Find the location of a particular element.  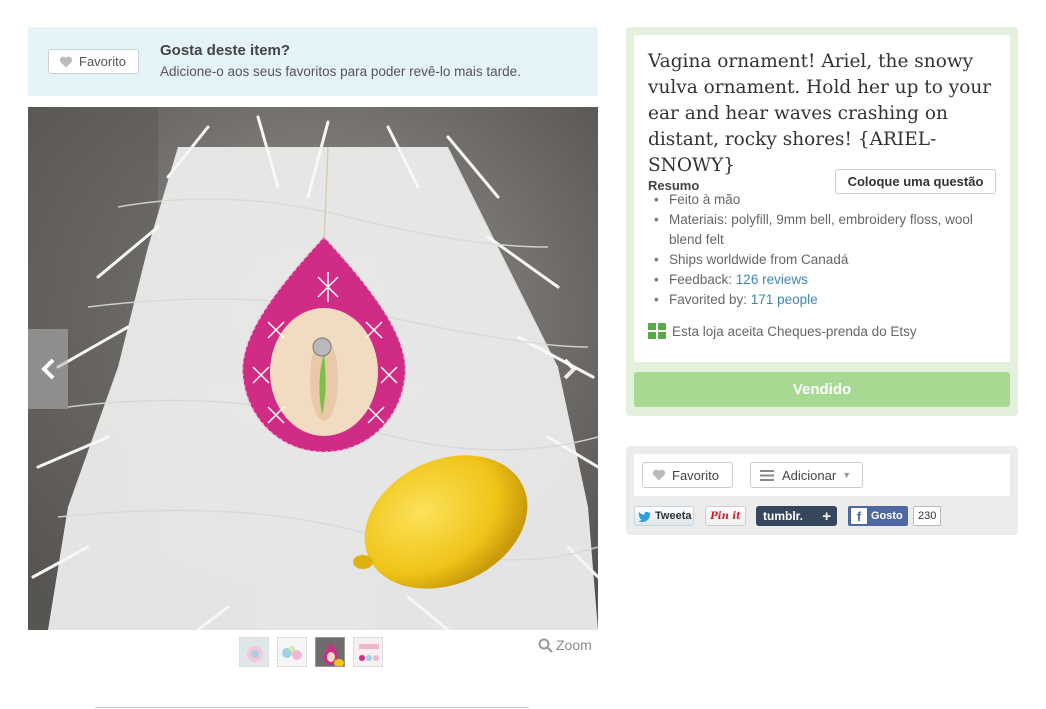

facebook-label: Gosto is located at coordinates (887, 516).